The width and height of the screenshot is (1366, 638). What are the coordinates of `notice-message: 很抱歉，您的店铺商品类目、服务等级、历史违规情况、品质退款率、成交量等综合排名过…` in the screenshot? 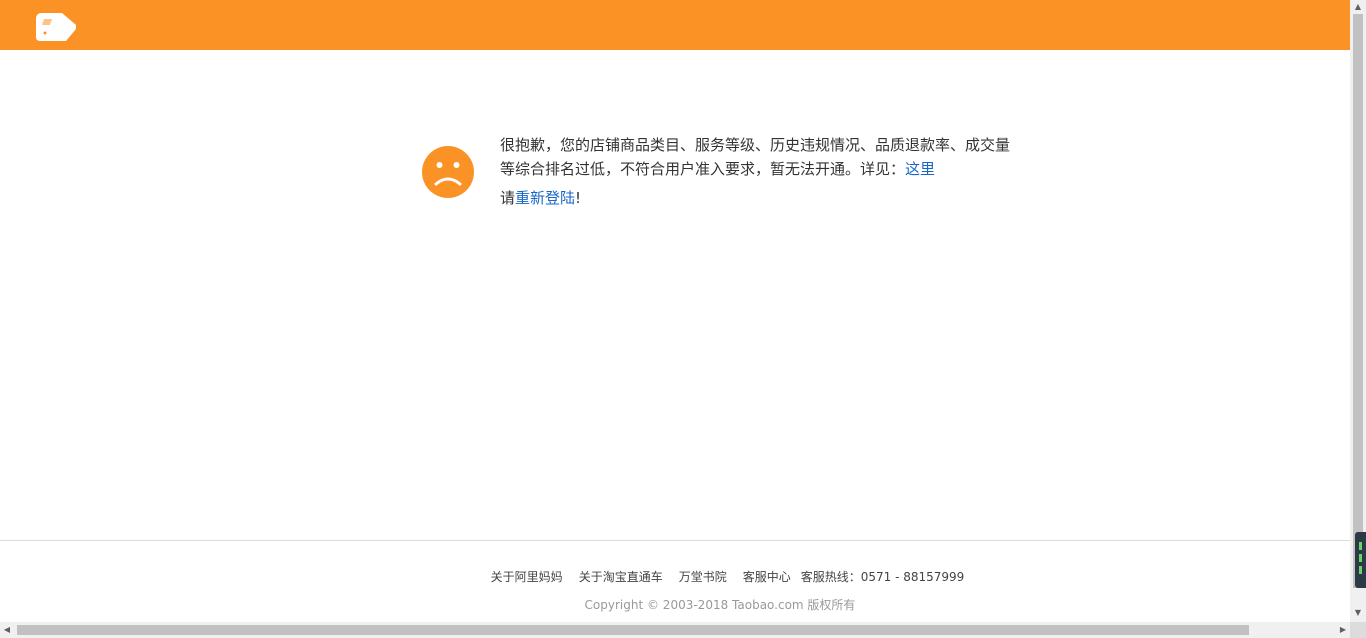 It's located at (722, 178).